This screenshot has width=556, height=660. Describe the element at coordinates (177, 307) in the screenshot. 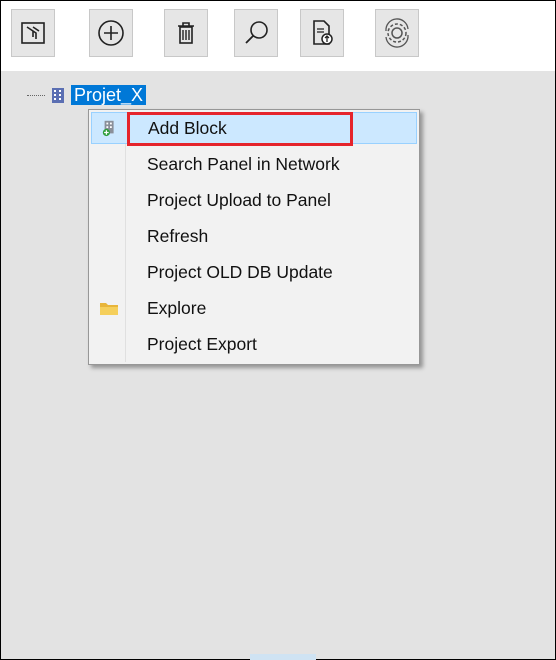

I see `menu-item-label: Explore` at that location.